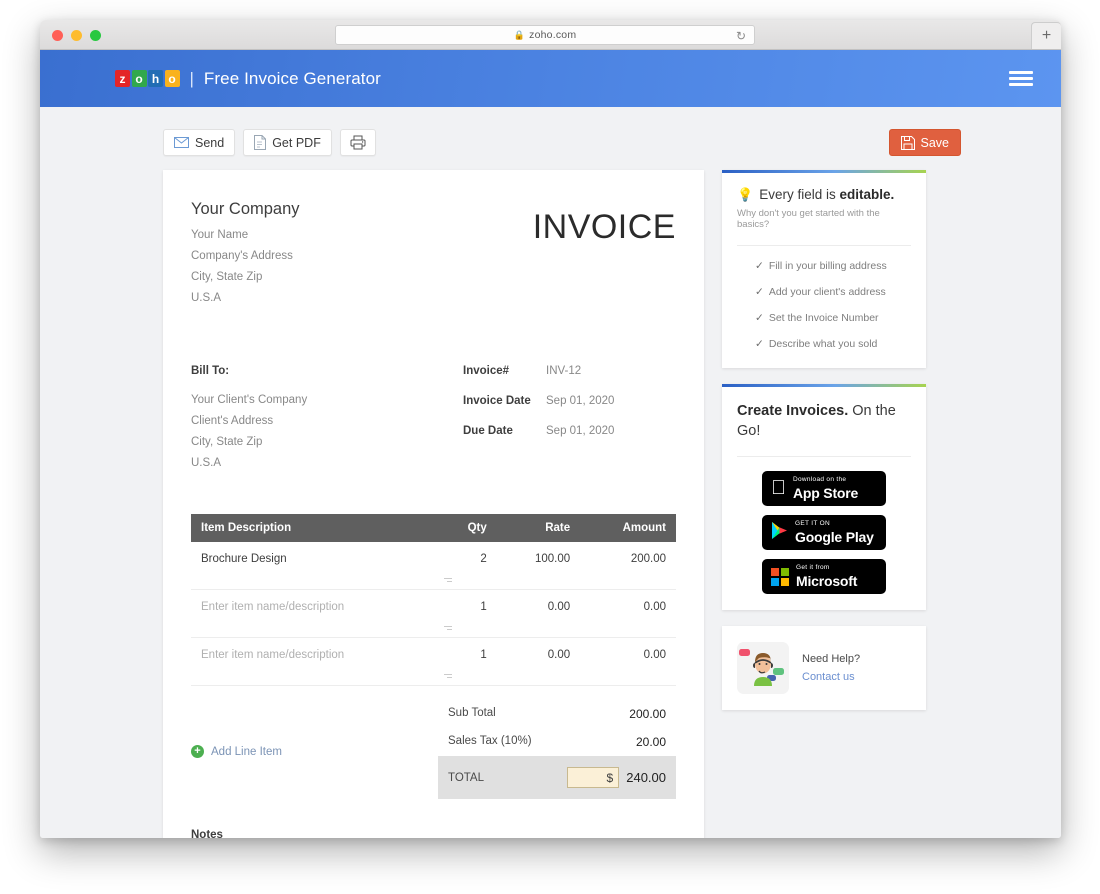  I want to click on bill-to-label: Bill To:, so click(210, 371).